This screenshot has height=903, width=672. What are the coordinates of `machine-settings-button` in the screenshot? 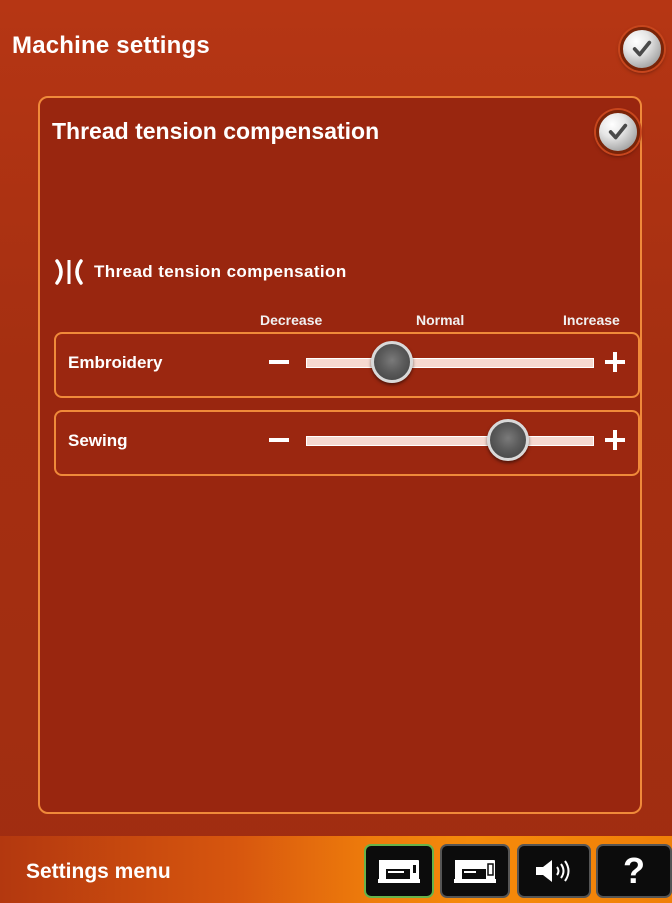 It's located at (399, 871).